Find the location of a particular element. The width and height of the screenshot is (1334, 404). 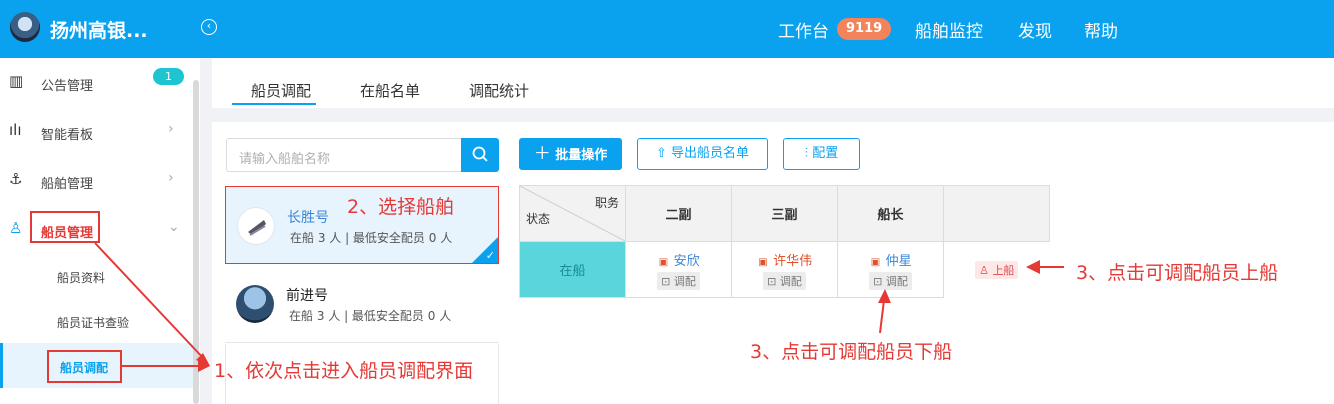

annotation-step3-down: 3、点击可调配船员下船 is located at coordinates (851, 352).